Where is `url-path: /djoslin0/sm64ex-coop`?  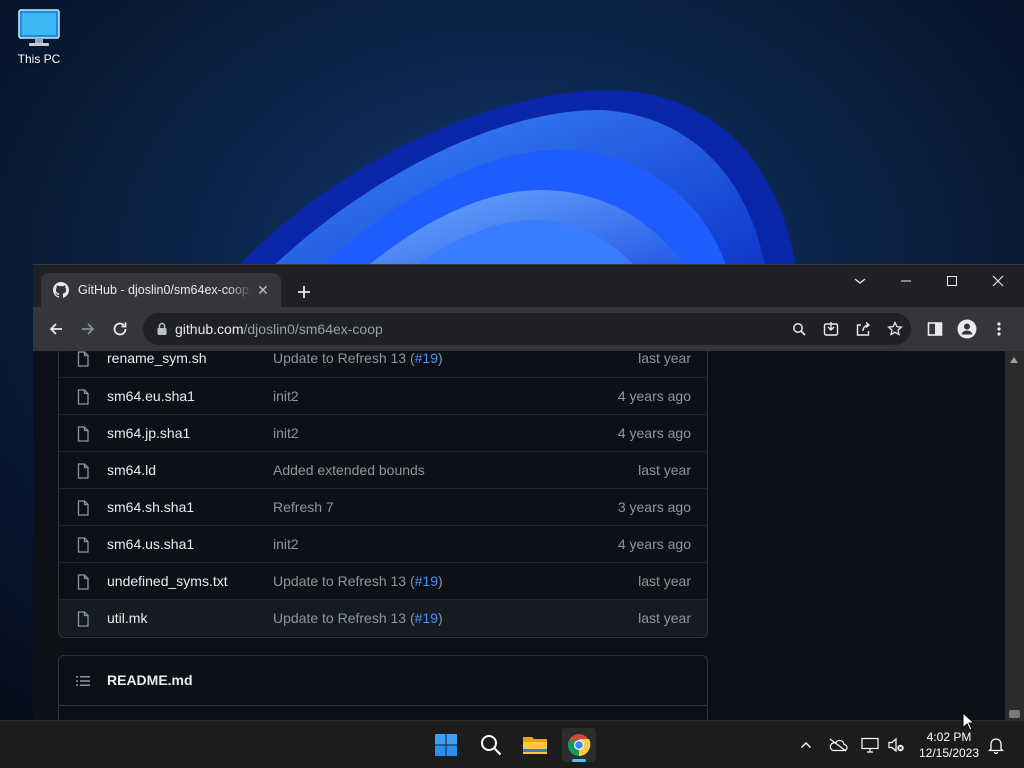
url-path: /djoslin0/sm64ex-coop is located at coordinates (313, 329).